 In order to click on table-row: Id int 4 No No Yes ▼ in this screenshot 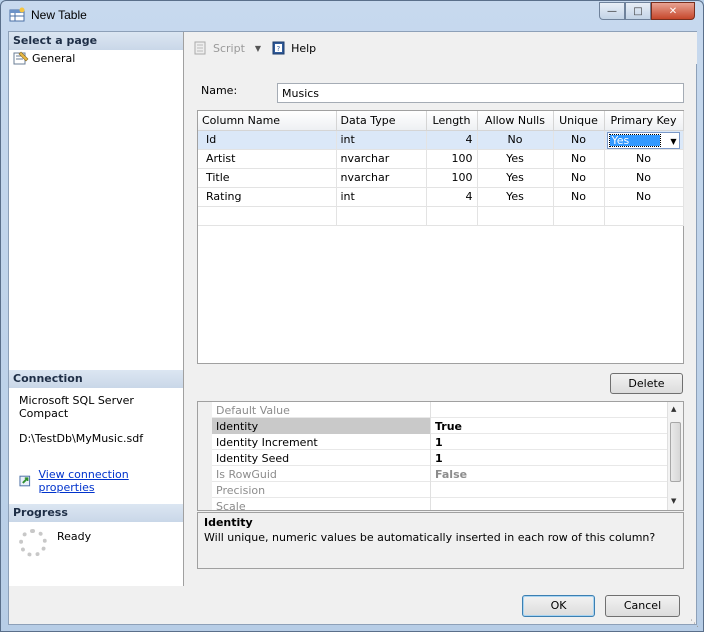, I will do `click(441, 140)`.